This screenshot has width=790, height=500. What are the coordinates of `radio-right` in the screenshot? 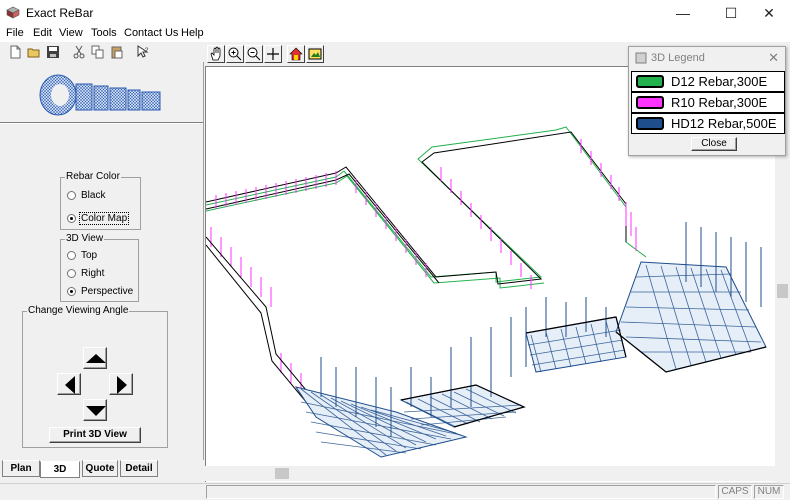 It's located at (71, 273).